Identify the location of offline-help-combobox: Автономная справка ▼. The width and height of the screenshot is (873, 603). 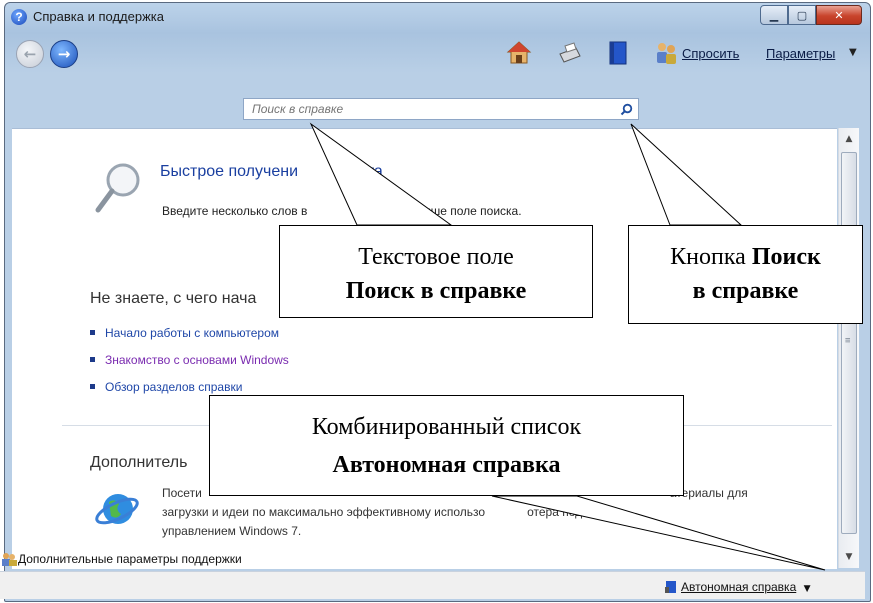
(738, 587).